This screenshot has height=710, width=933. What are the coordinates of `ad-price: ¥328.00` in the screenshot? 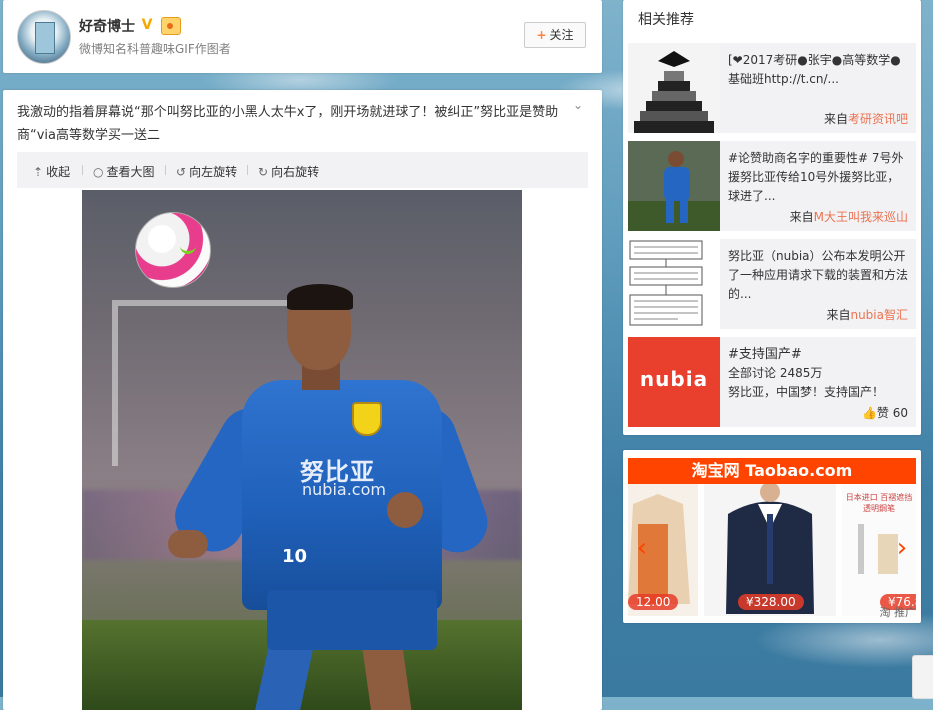 It's located at (771, 602).